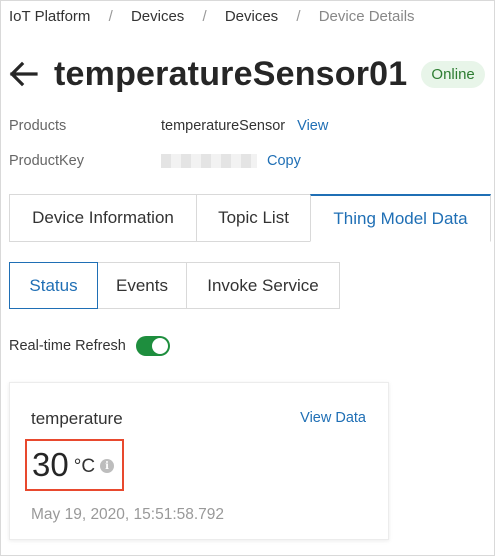 Image resolution: width=495 pixels, height=556 pixels. I want to click on breadcrumb-item-devices-list: Devices, so click(251, 16).